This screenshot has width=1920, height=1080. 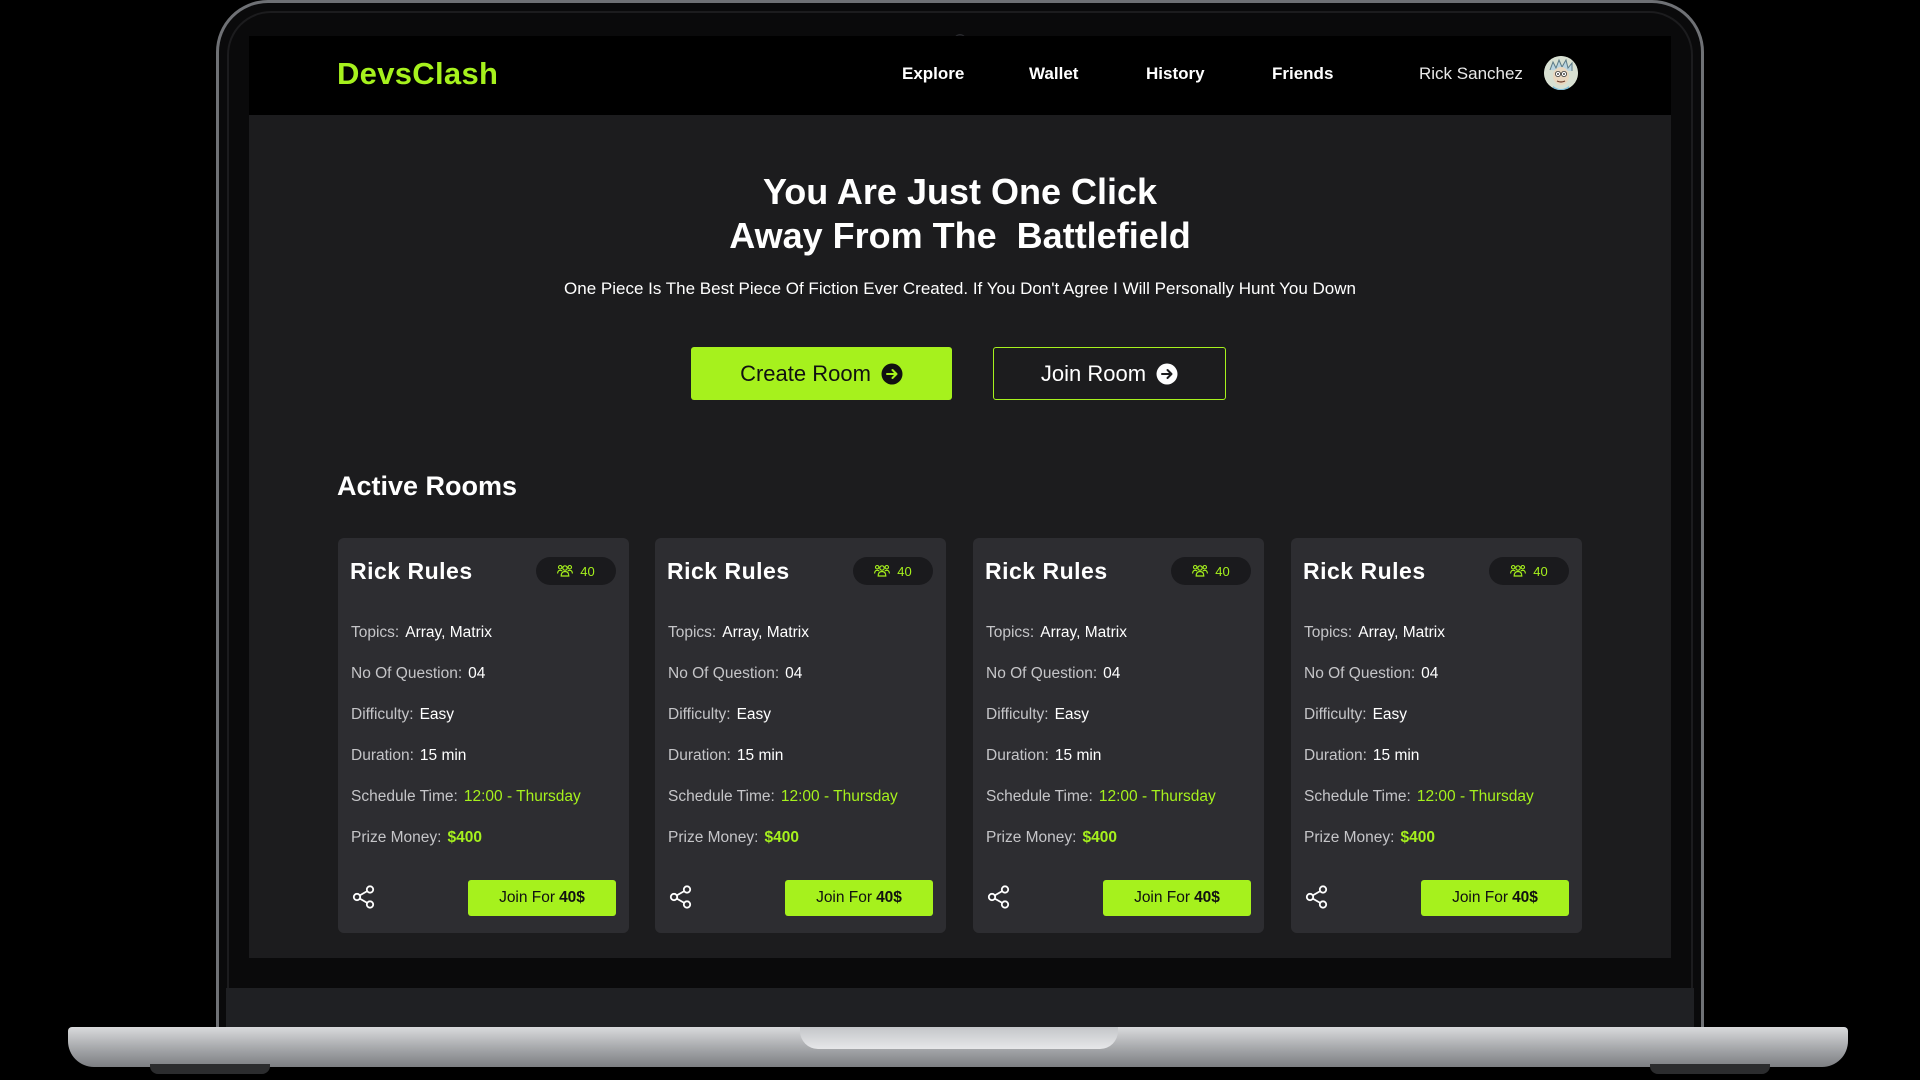 I want to click on laptop-bottom-bezel, so click(x=960, y=1008).